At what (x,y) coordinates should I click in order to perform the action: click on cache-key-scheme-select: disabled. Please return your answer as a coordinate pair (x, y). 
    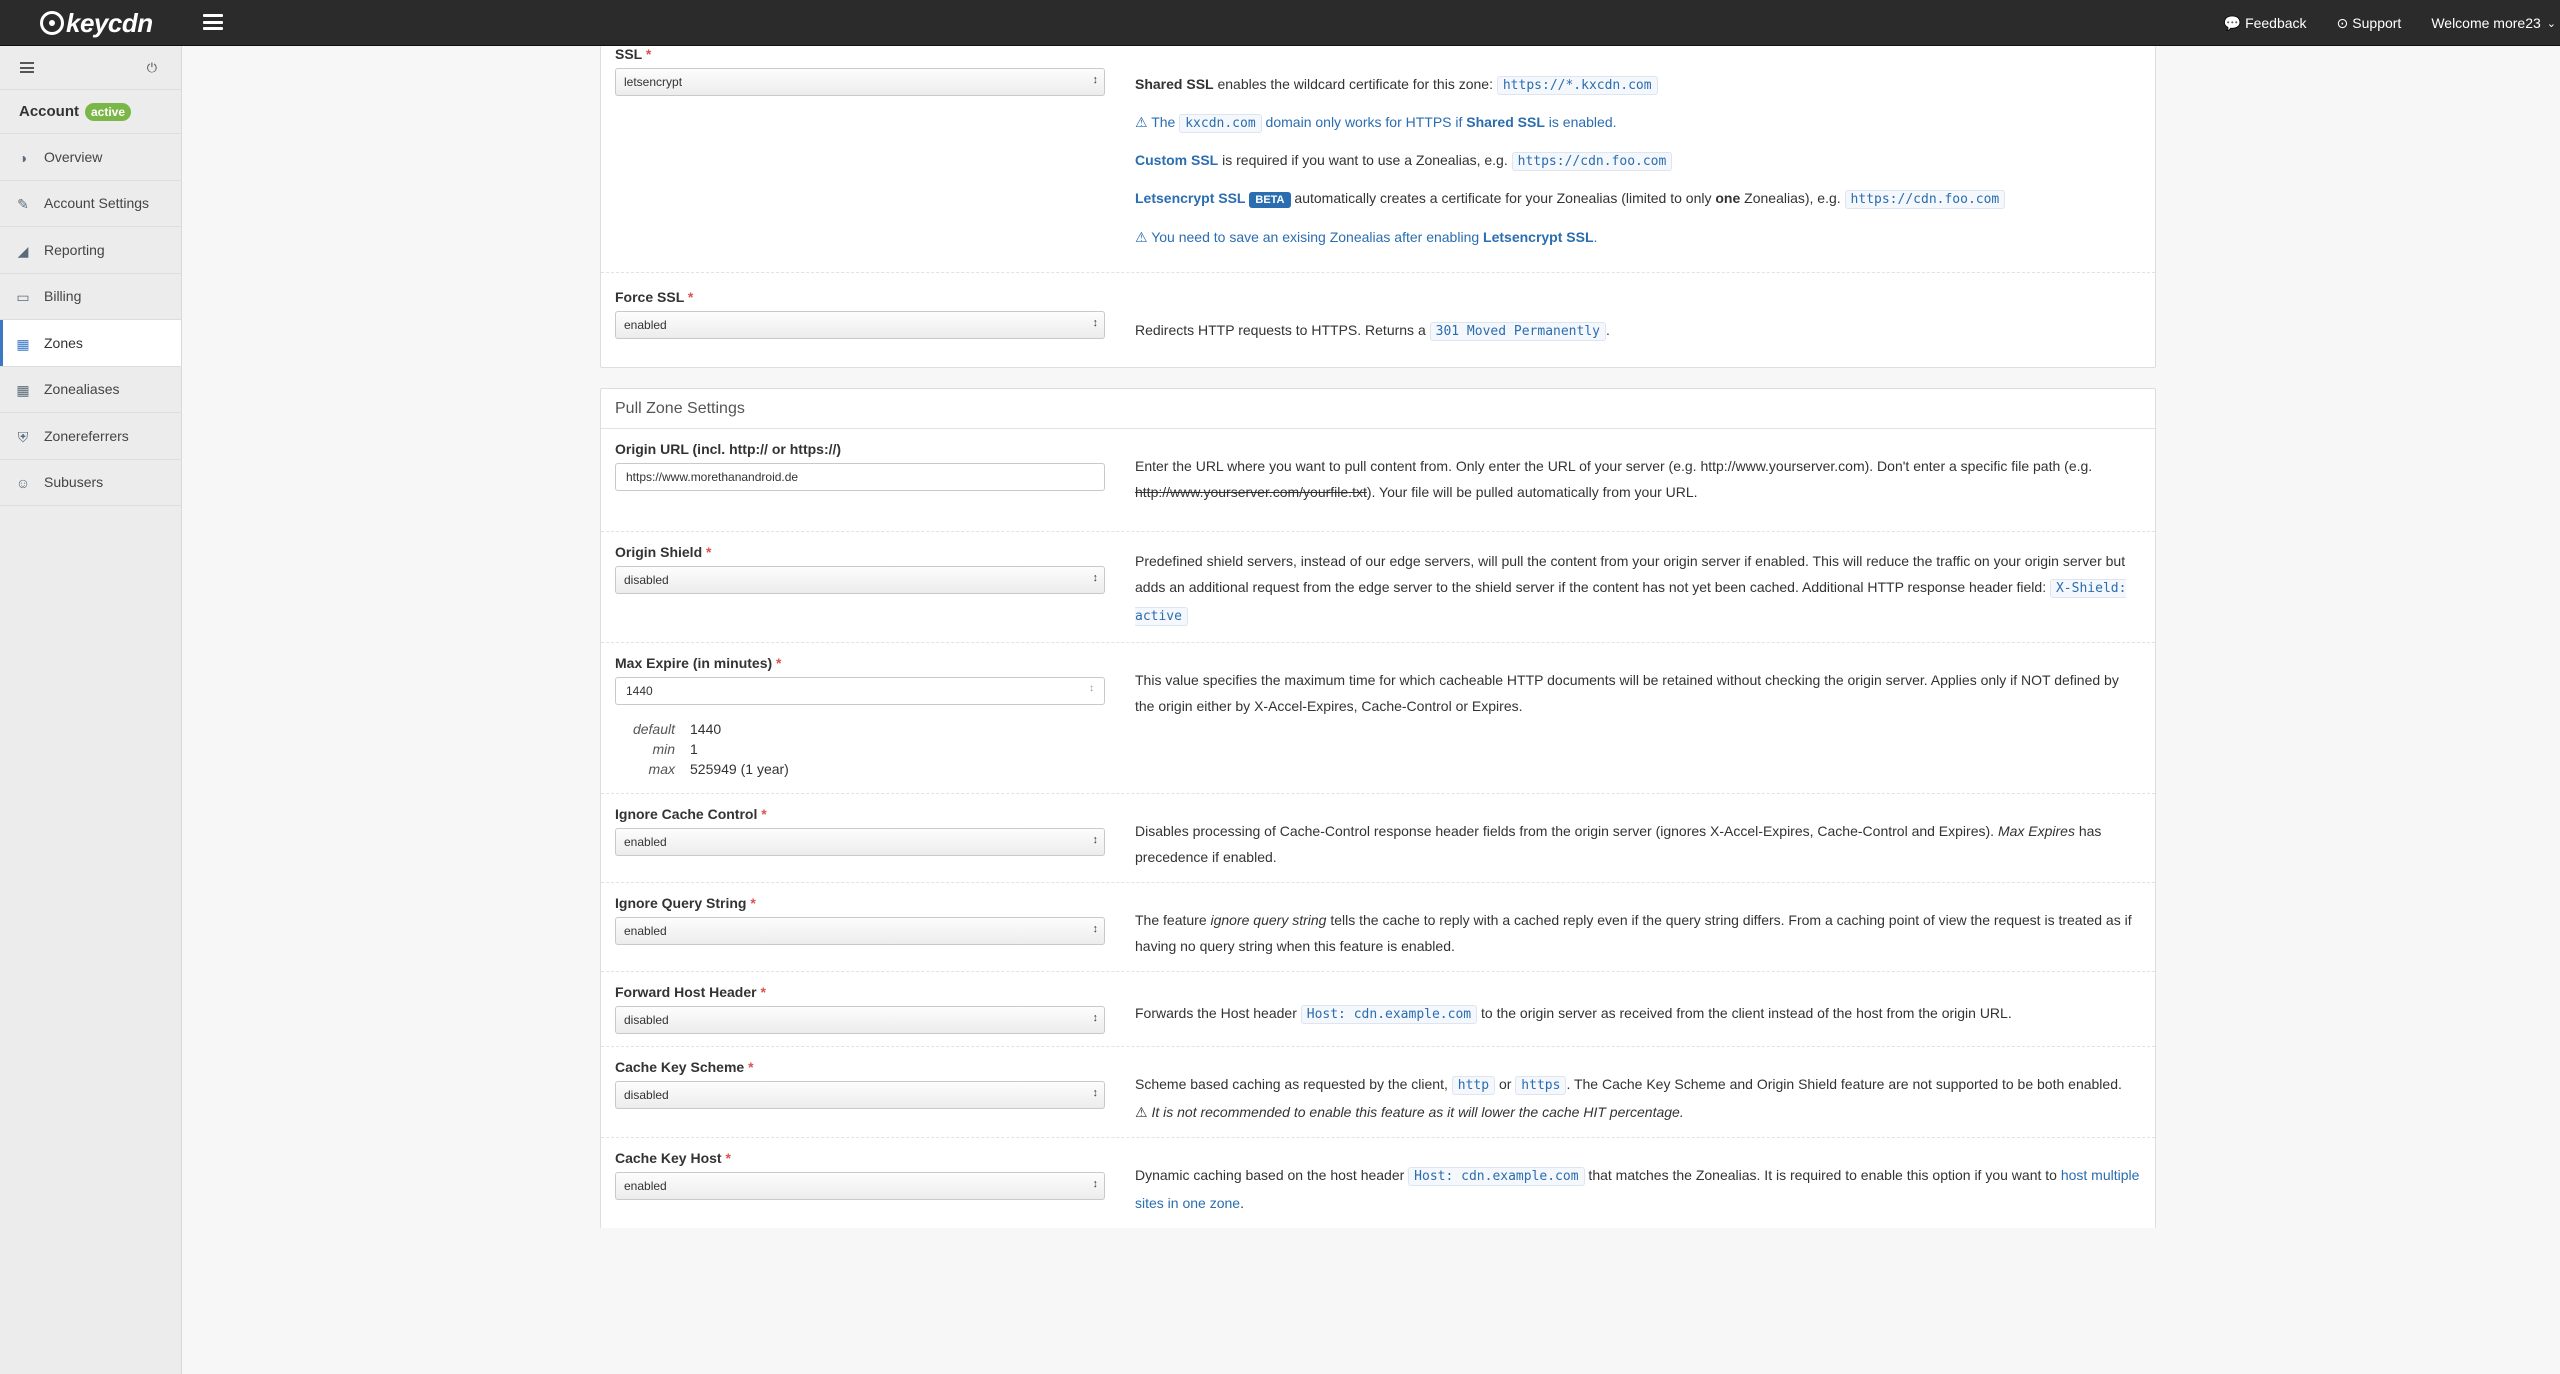
    Looking at the image, I should click on (860, 1095).